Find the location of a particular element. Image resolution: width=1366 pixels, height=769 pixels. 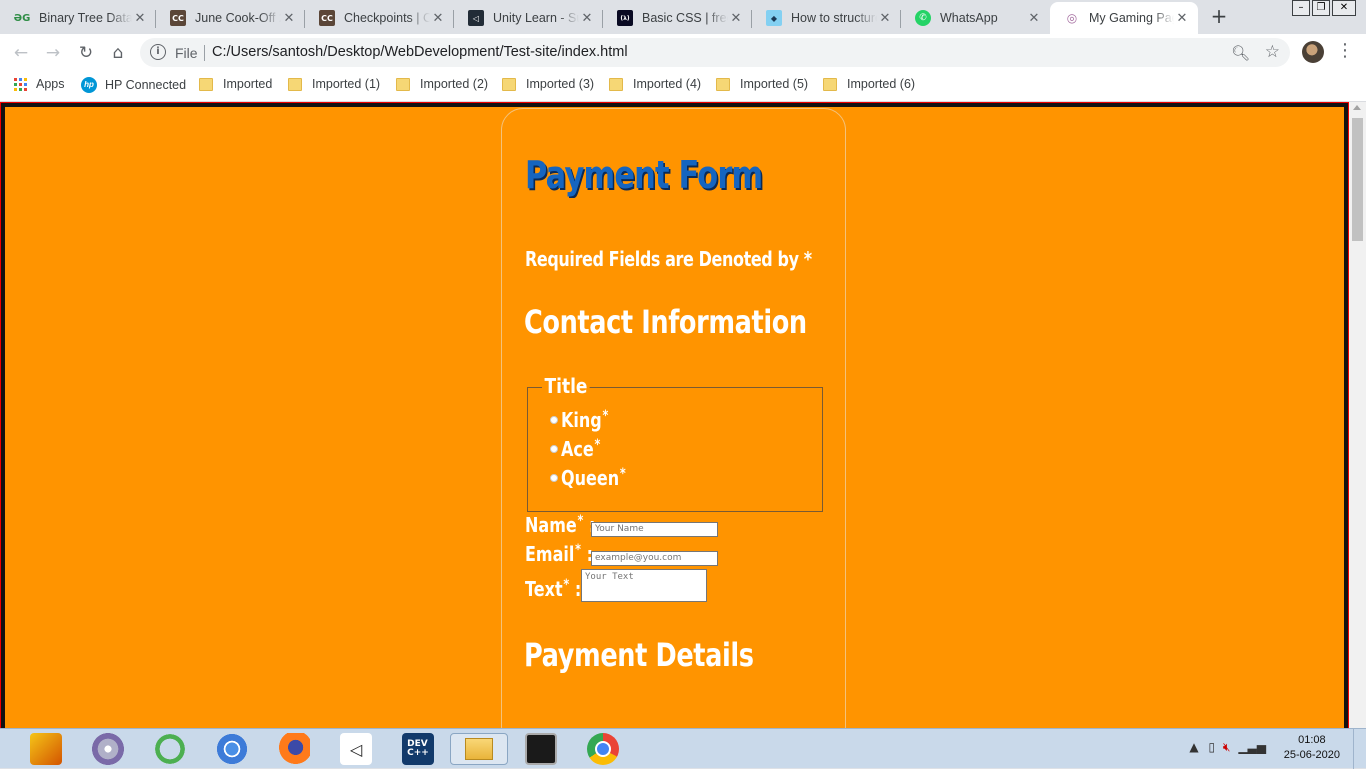

chrome-icon is located at coordinates (603, 749).